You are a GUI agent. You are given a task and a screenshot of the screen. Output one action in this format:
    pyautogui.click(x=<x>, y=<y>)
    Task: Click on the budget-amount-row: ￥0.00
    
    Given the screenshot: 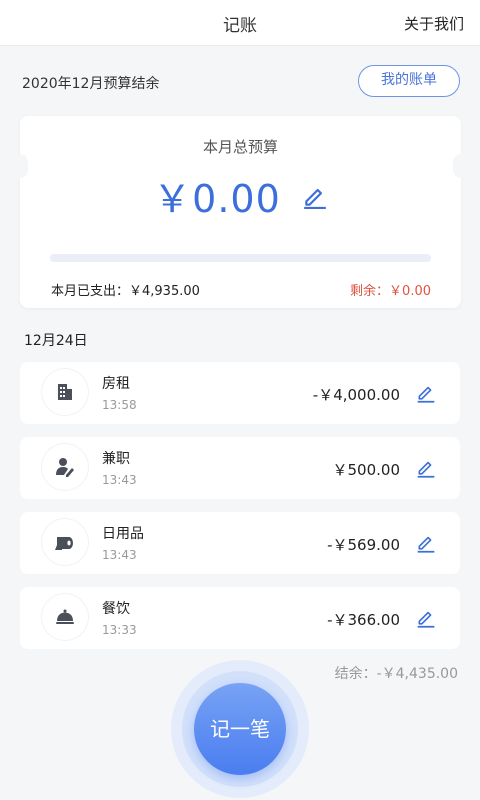 What is the action you would take?
    pyautogui.click(x=240, y=194)
    